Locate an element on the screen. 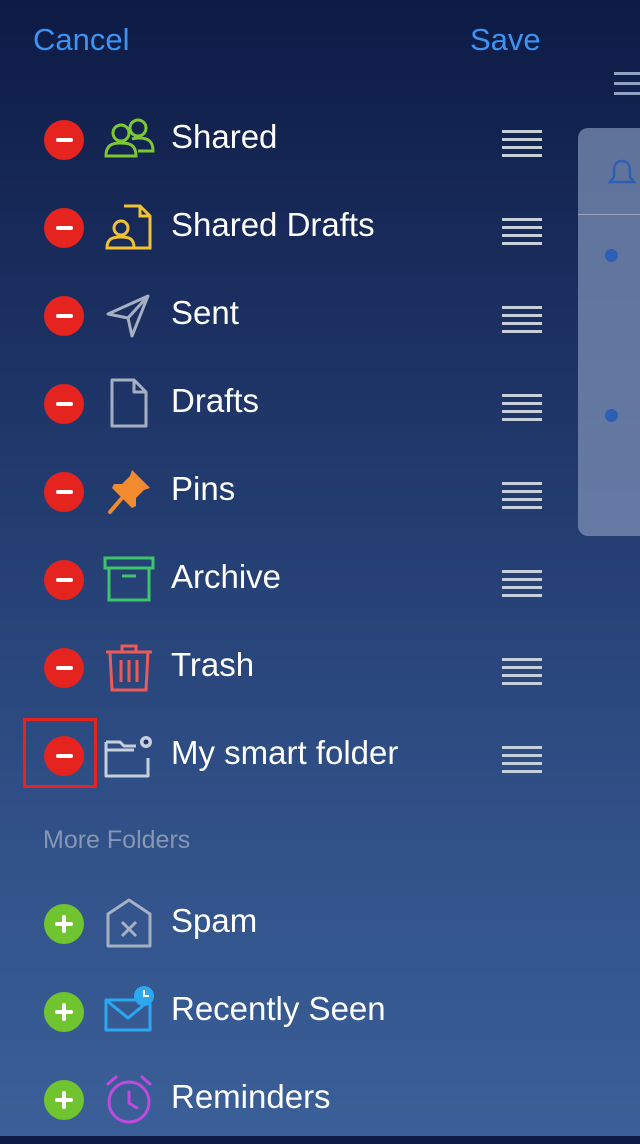 The image size is (640, 1144). folder-row-drafts: Drafts is located at coordinates (287, 404).